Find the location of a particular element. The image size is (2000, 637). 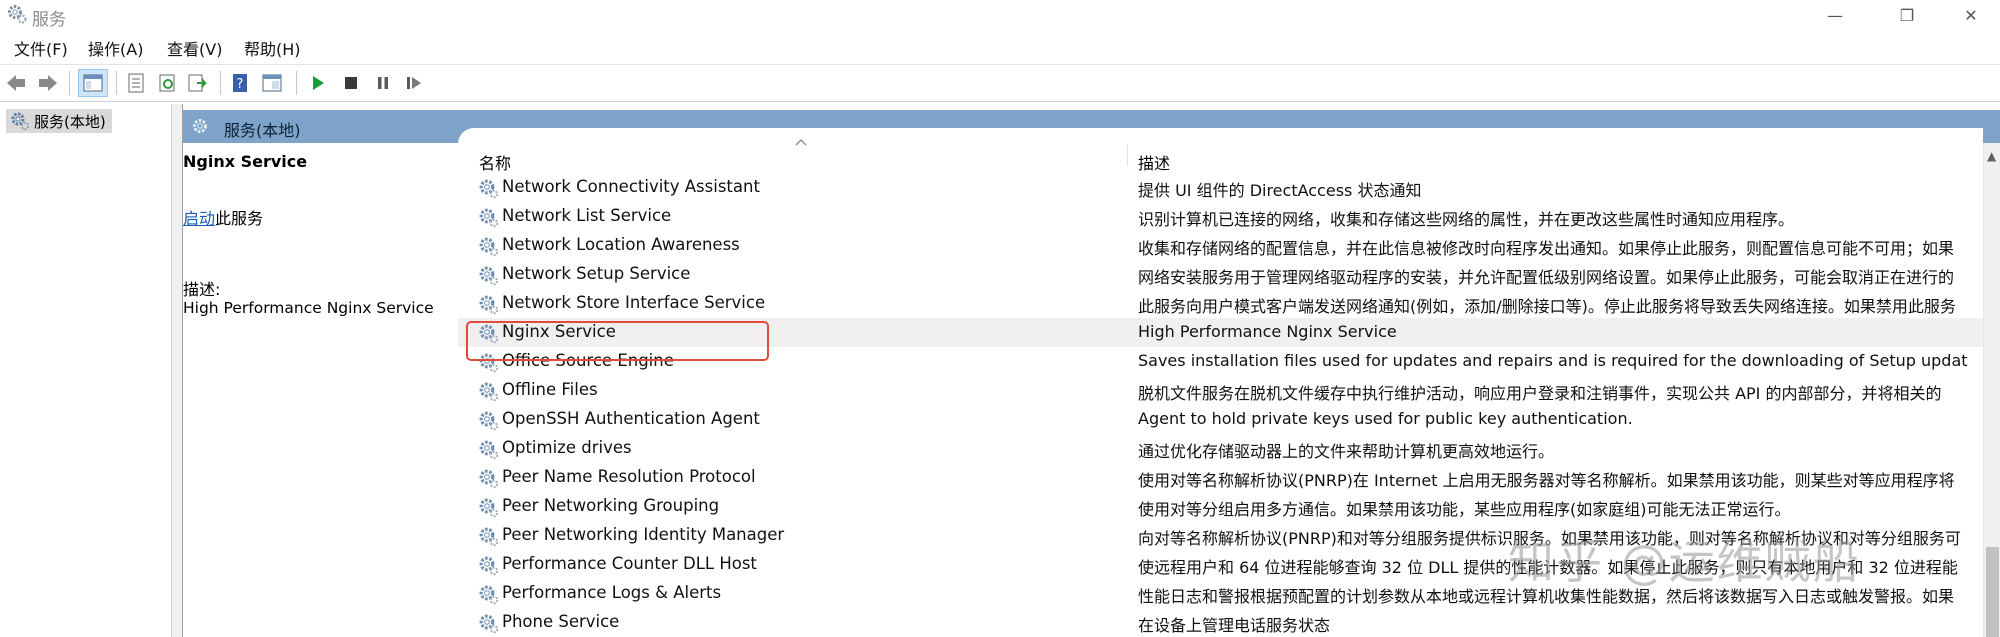

extended-view-icon is located at coordinates (272, 83).